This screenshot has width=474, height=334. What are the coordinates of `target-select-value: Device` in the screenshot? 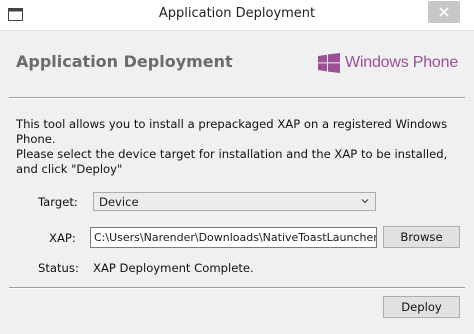 It's located at (119, 202).